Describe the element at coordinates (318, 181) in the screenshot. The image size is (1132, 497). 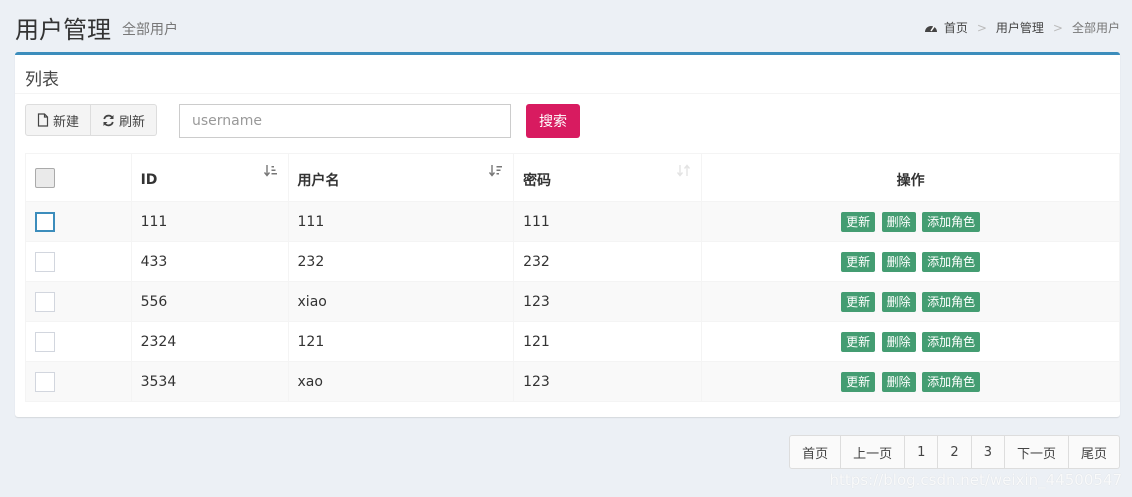
I see `column-header-username-label: 用户名` at that location.